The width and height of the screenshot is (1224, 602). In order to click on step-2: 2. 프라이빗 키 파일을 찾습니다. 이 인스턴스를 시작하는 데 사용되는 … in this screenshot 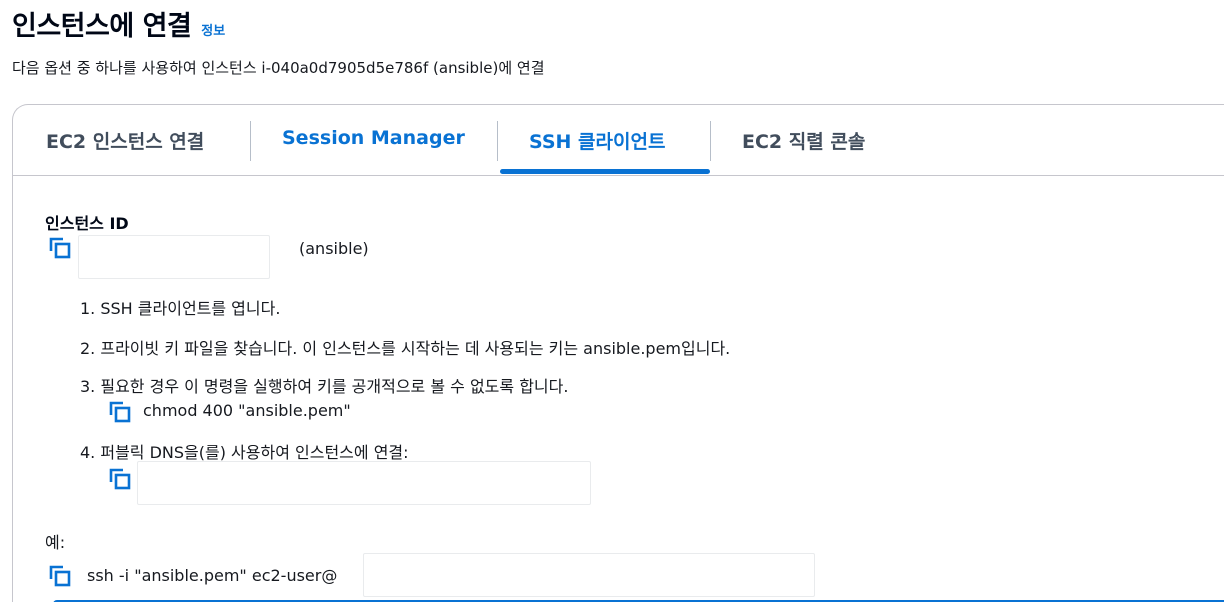, I will do `click(405, 348)`.